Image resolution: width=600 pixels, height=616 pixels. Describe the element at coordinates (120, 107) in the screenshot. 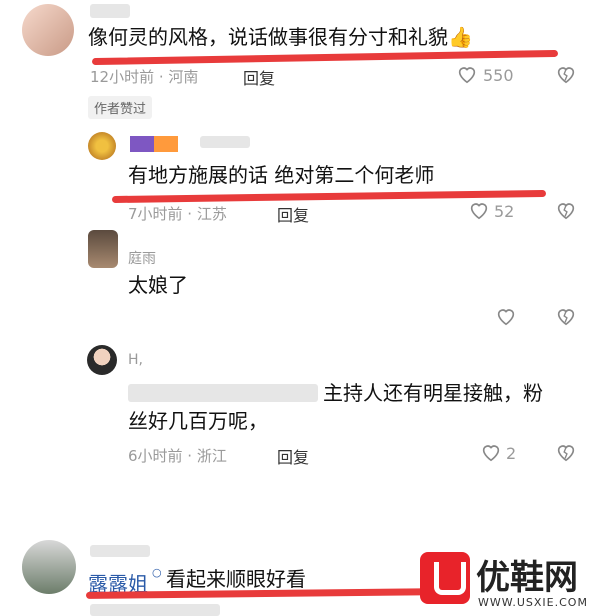

I see `author-liked-badge: 作者赞过` at that location.